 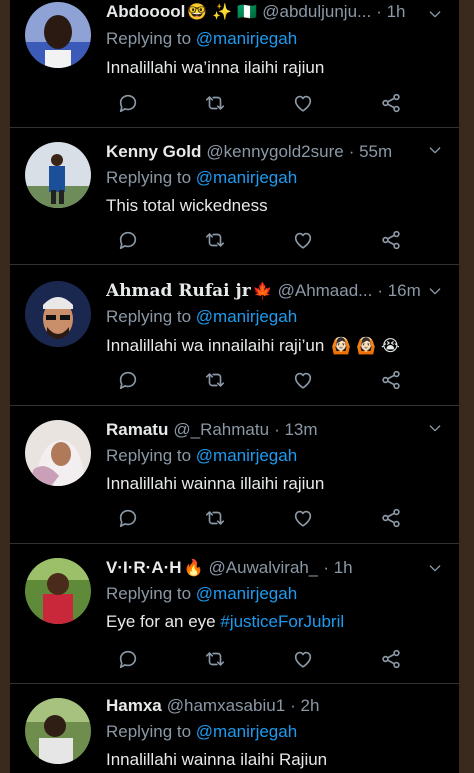 I want to click on tweet-text-content: Eye for an eye, so click(x=161, y=621).